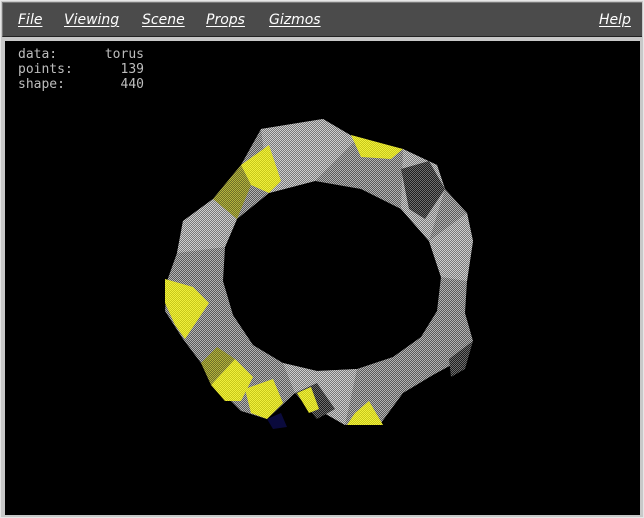  Describe the element at coordinates (225, 20) in the screenshot. I see `menu-props: Props` at that location.